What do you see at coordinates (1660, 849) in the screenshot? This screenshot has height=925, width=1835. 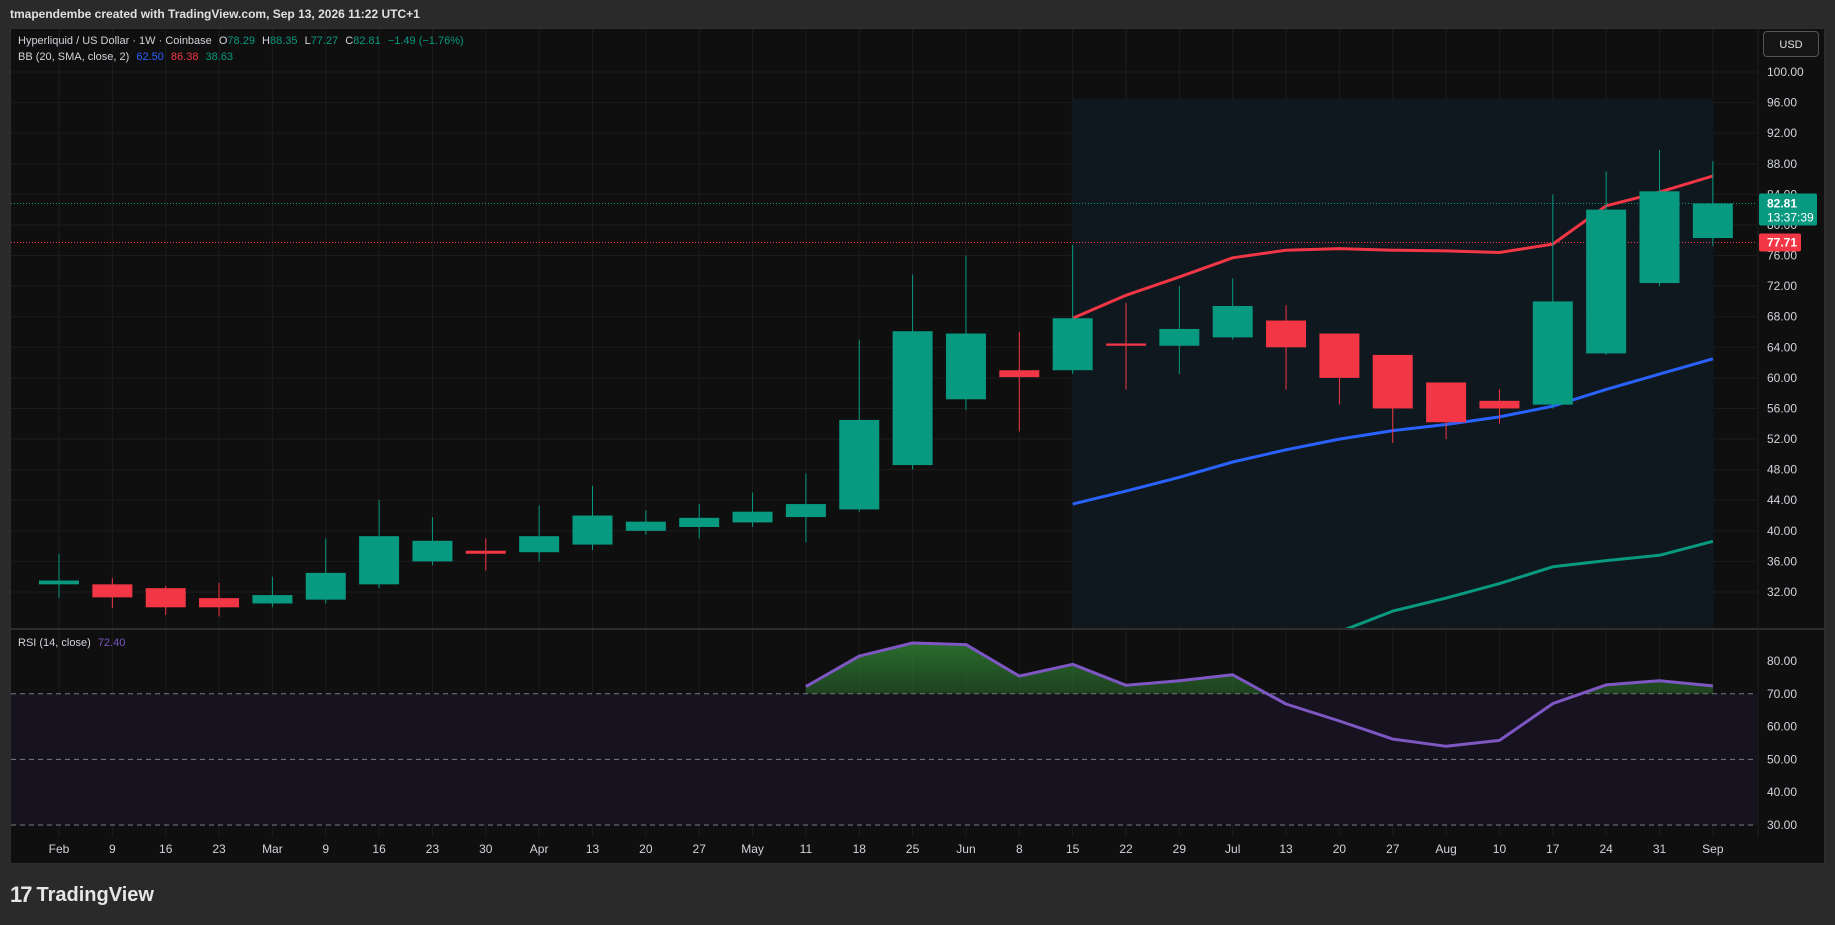 I see `time-tick-label: 31` at bounding box center [1660, 849].